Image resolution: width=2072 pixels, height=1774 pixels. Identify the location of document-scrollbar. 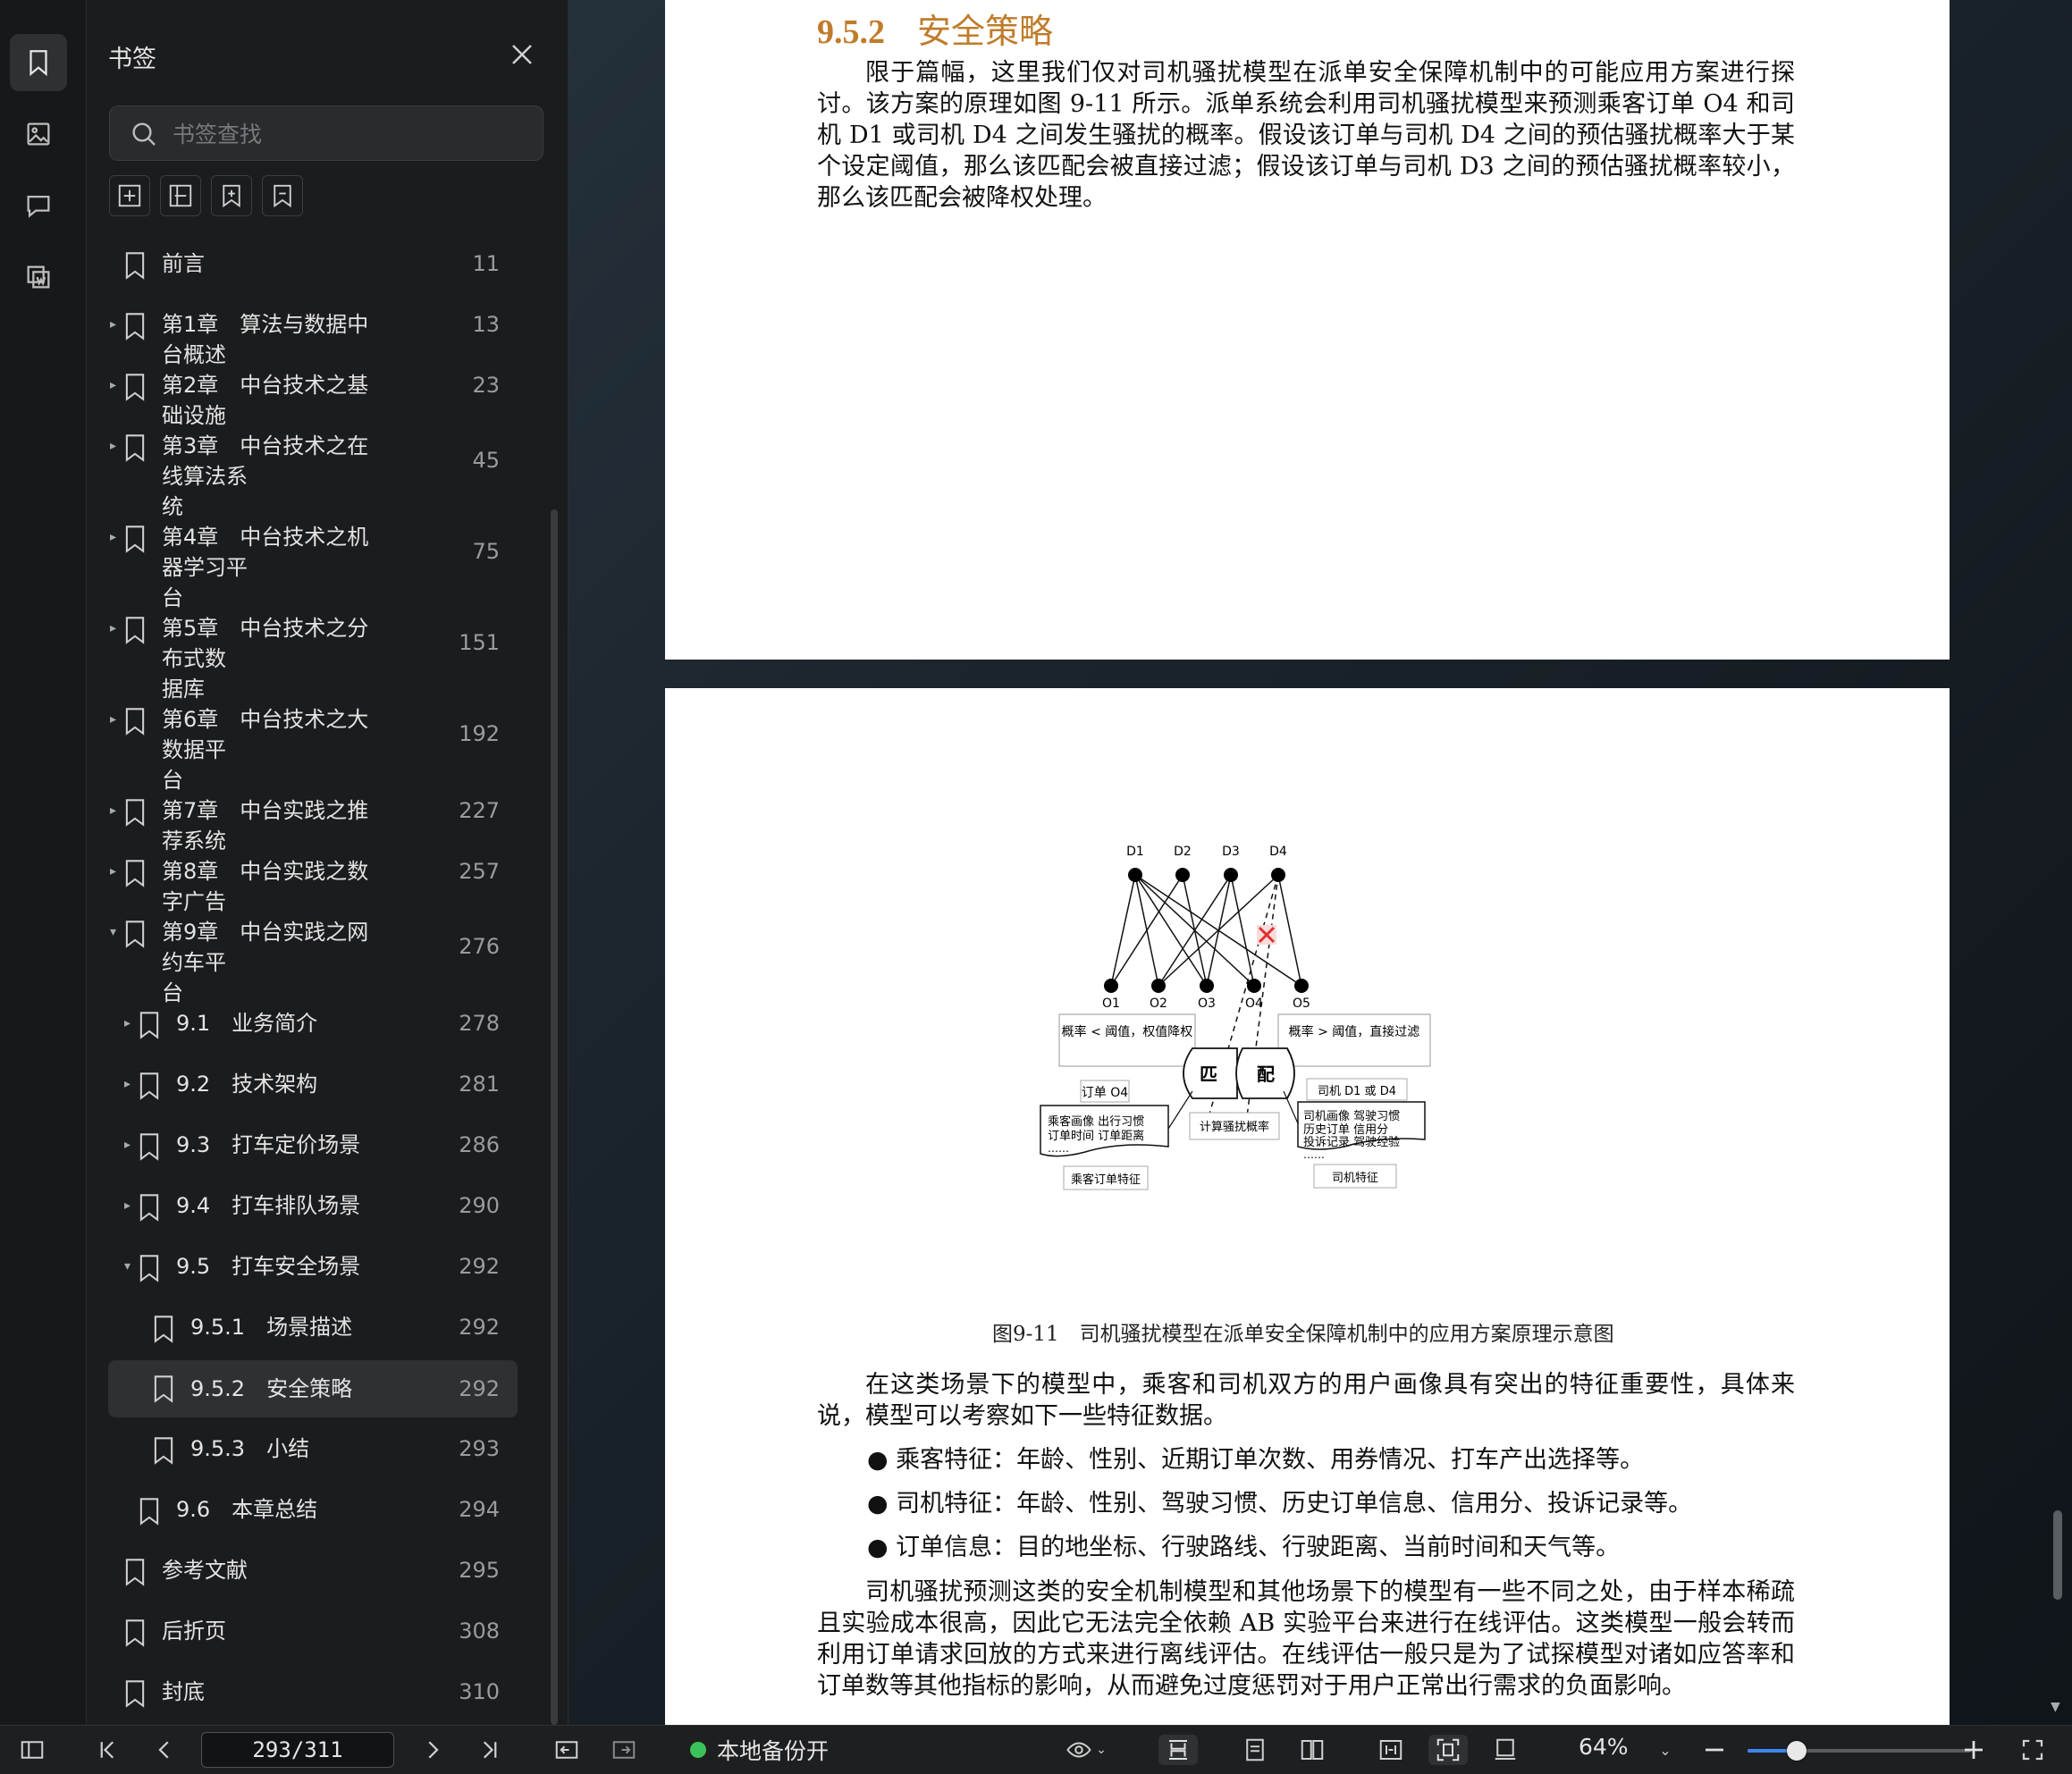
(2057, 1555).